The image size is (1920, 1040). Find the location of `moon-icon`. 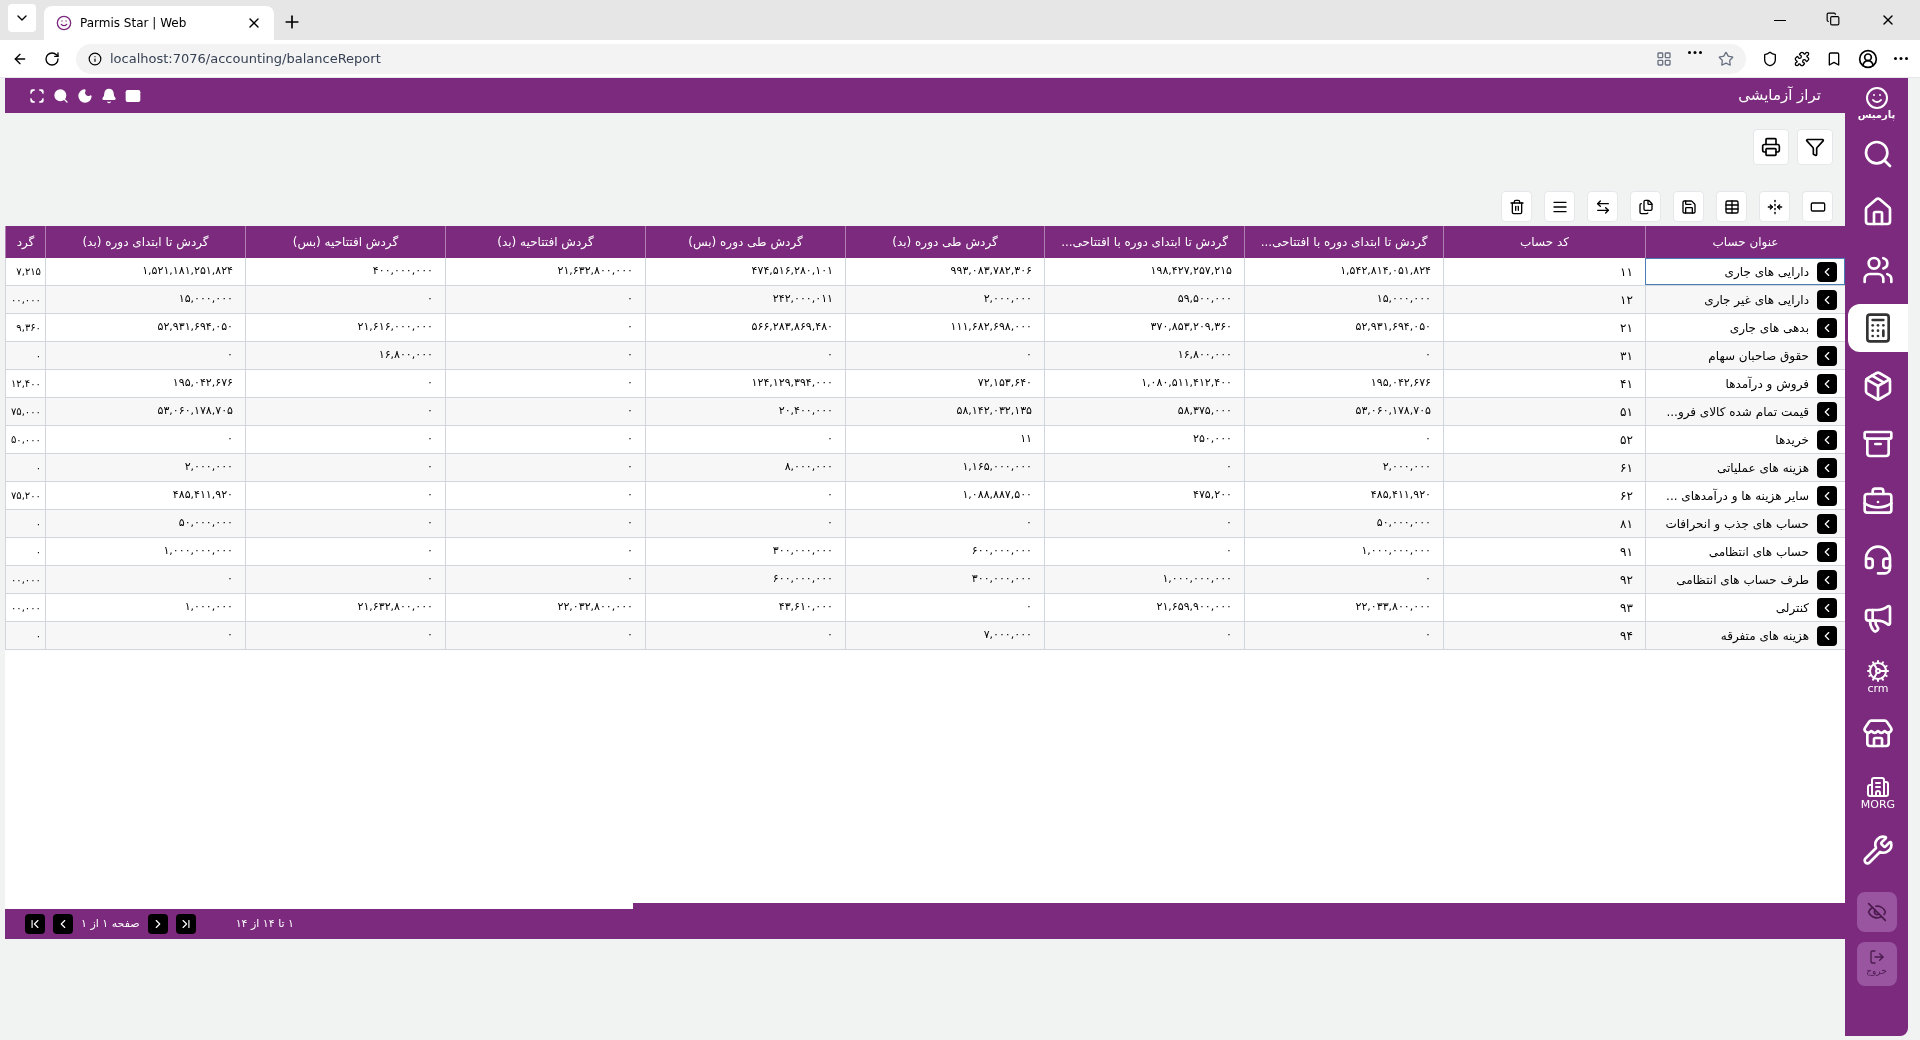

moon-icon is located at coordinates (85, 95).